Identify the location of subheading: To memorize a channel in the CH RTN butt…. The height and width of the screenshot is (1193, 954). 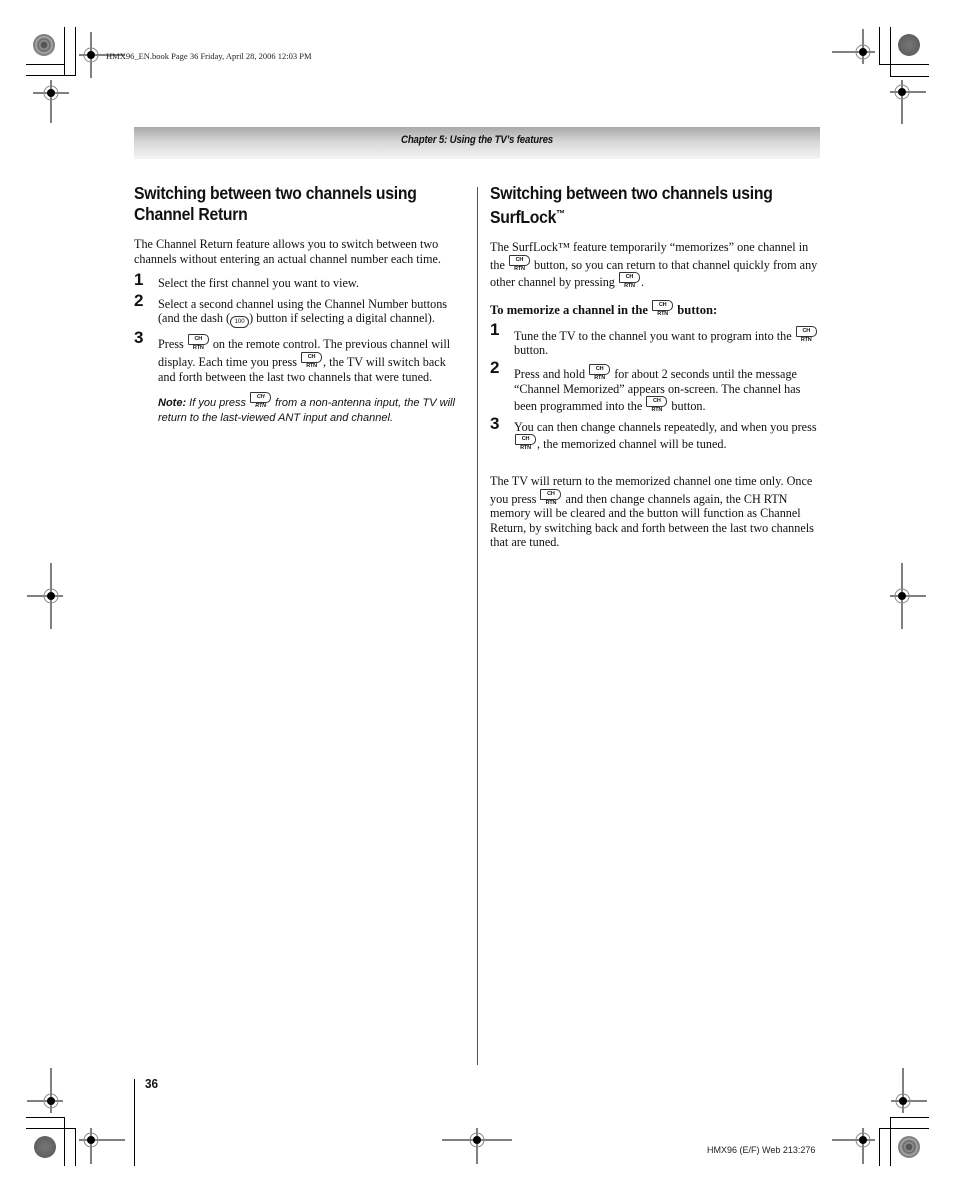
(604, 308).